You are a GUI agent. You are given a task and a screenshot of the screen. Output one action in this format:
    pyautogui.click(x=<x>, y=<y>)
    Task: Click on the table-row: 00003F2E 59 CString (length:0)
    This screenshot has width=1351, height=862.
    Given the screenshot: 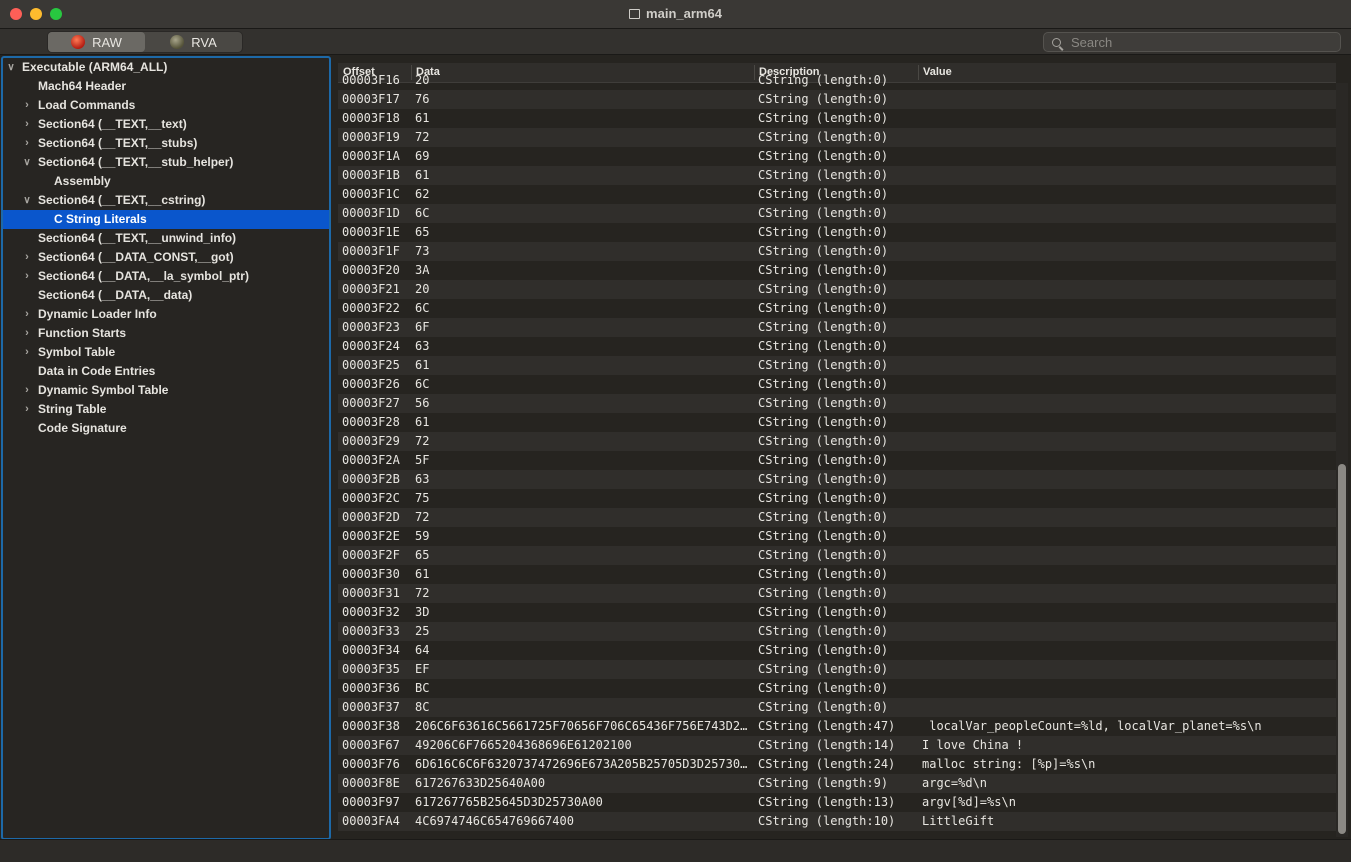 What is the action you would take?
    pyautogui.click(x=837, y=536)
    